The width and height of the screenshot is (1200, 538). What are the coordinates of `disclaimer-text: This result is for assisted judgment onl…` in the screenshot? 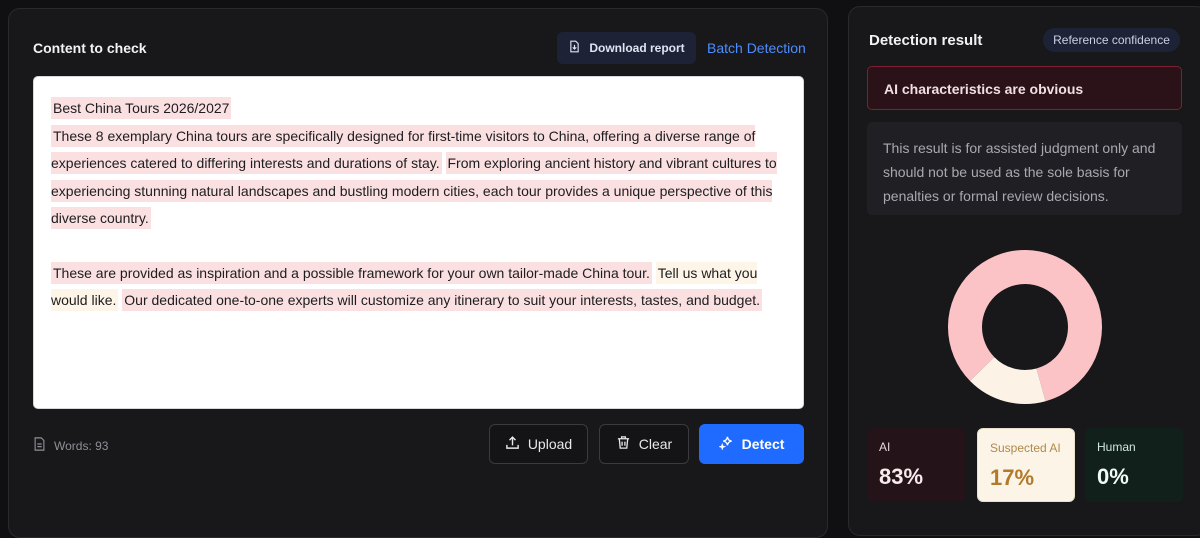 It's located at (1024, 168).